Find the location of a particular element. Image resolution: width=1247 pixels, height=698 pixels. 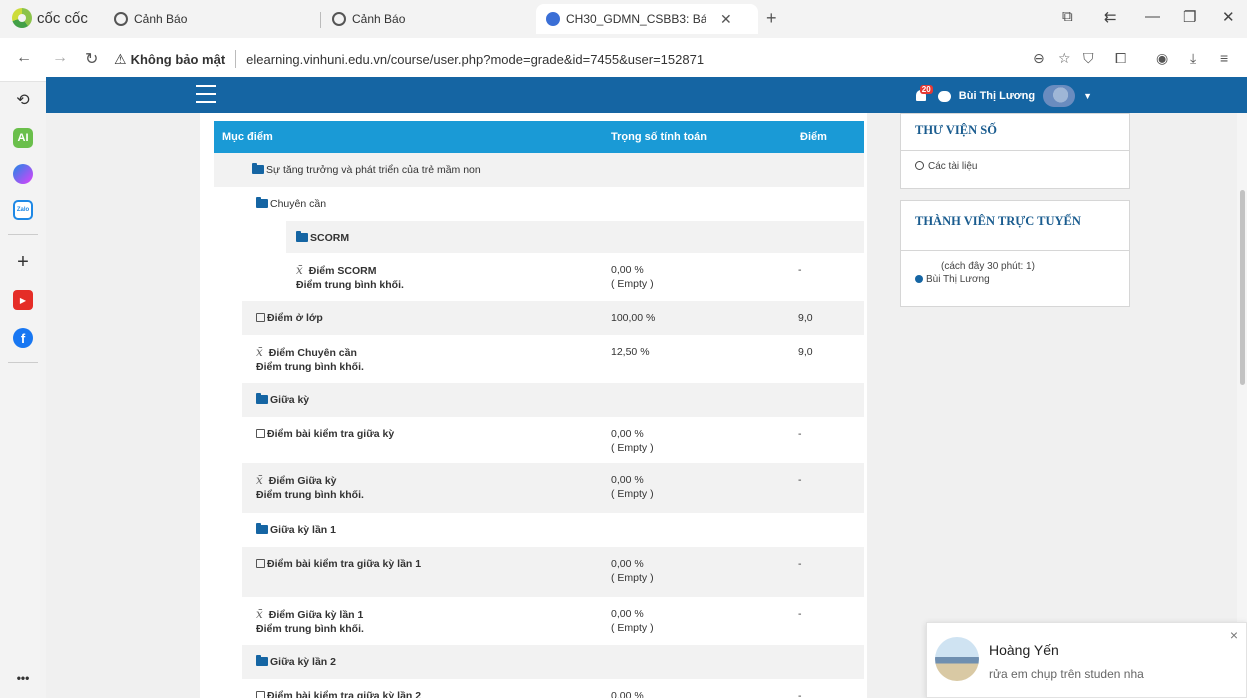

user-avatar is located at coordinates (1059, 96).